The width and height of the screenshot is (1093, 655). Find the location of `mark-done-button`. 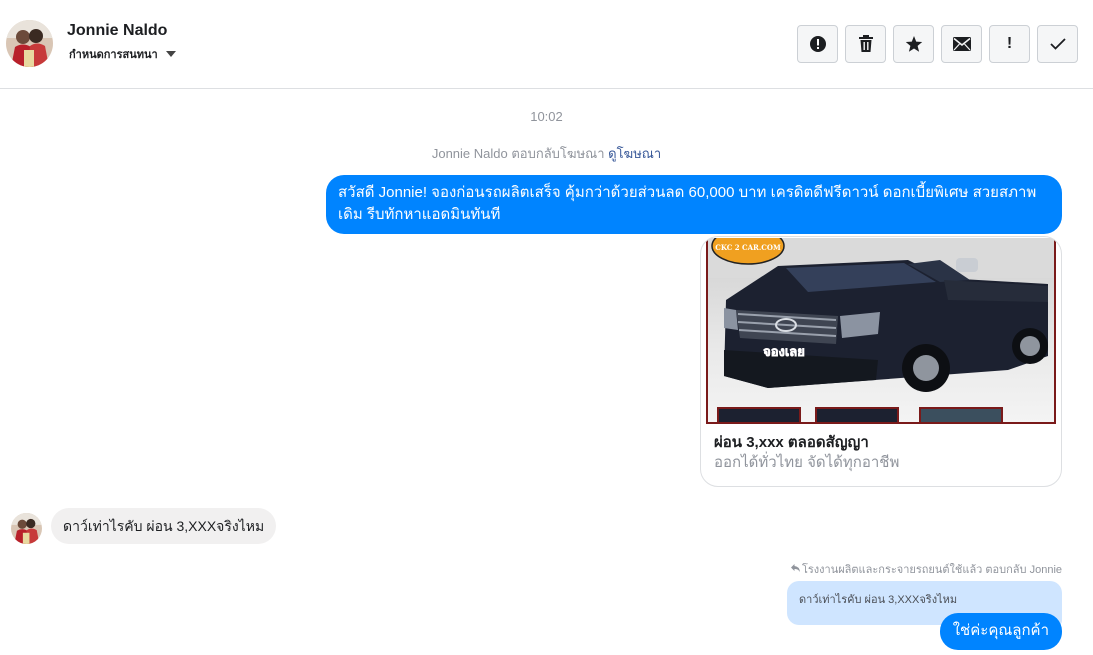

mark-done-button is located at coordinates (1057, 44).